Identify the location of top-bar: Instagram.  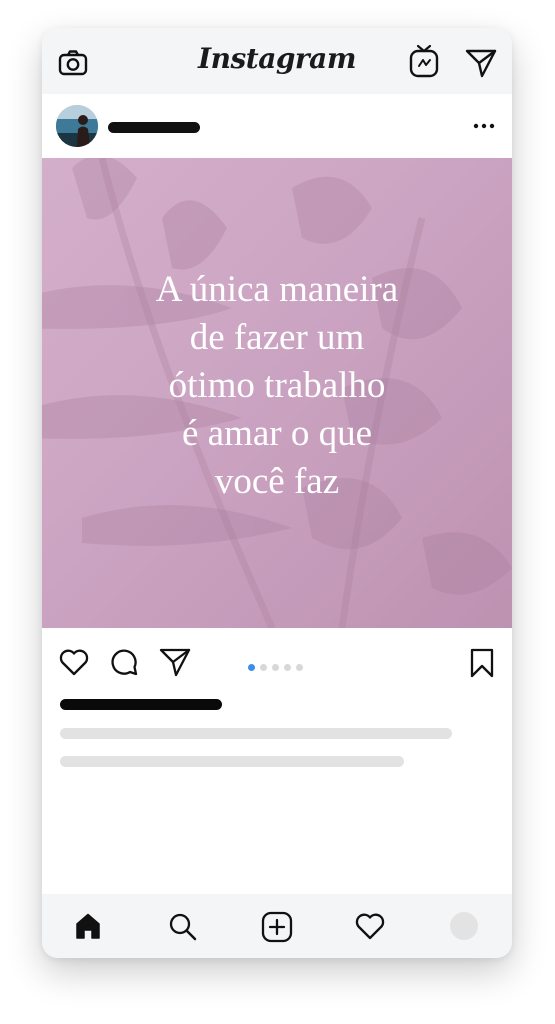
(277, 61).